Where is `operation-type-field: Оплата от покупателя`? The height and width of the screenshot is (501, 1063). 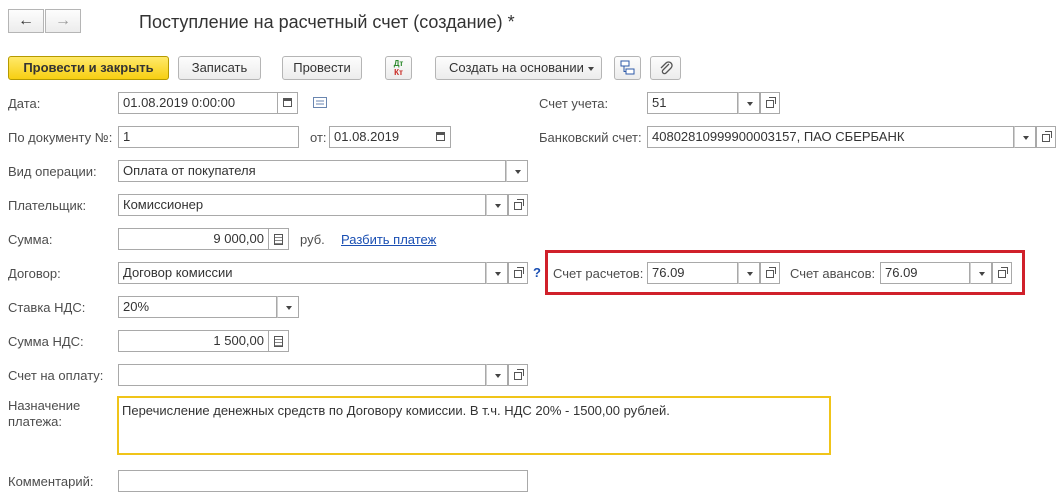
operation-type-field: Оплата от покупателя is located at coordinates (312, 171).